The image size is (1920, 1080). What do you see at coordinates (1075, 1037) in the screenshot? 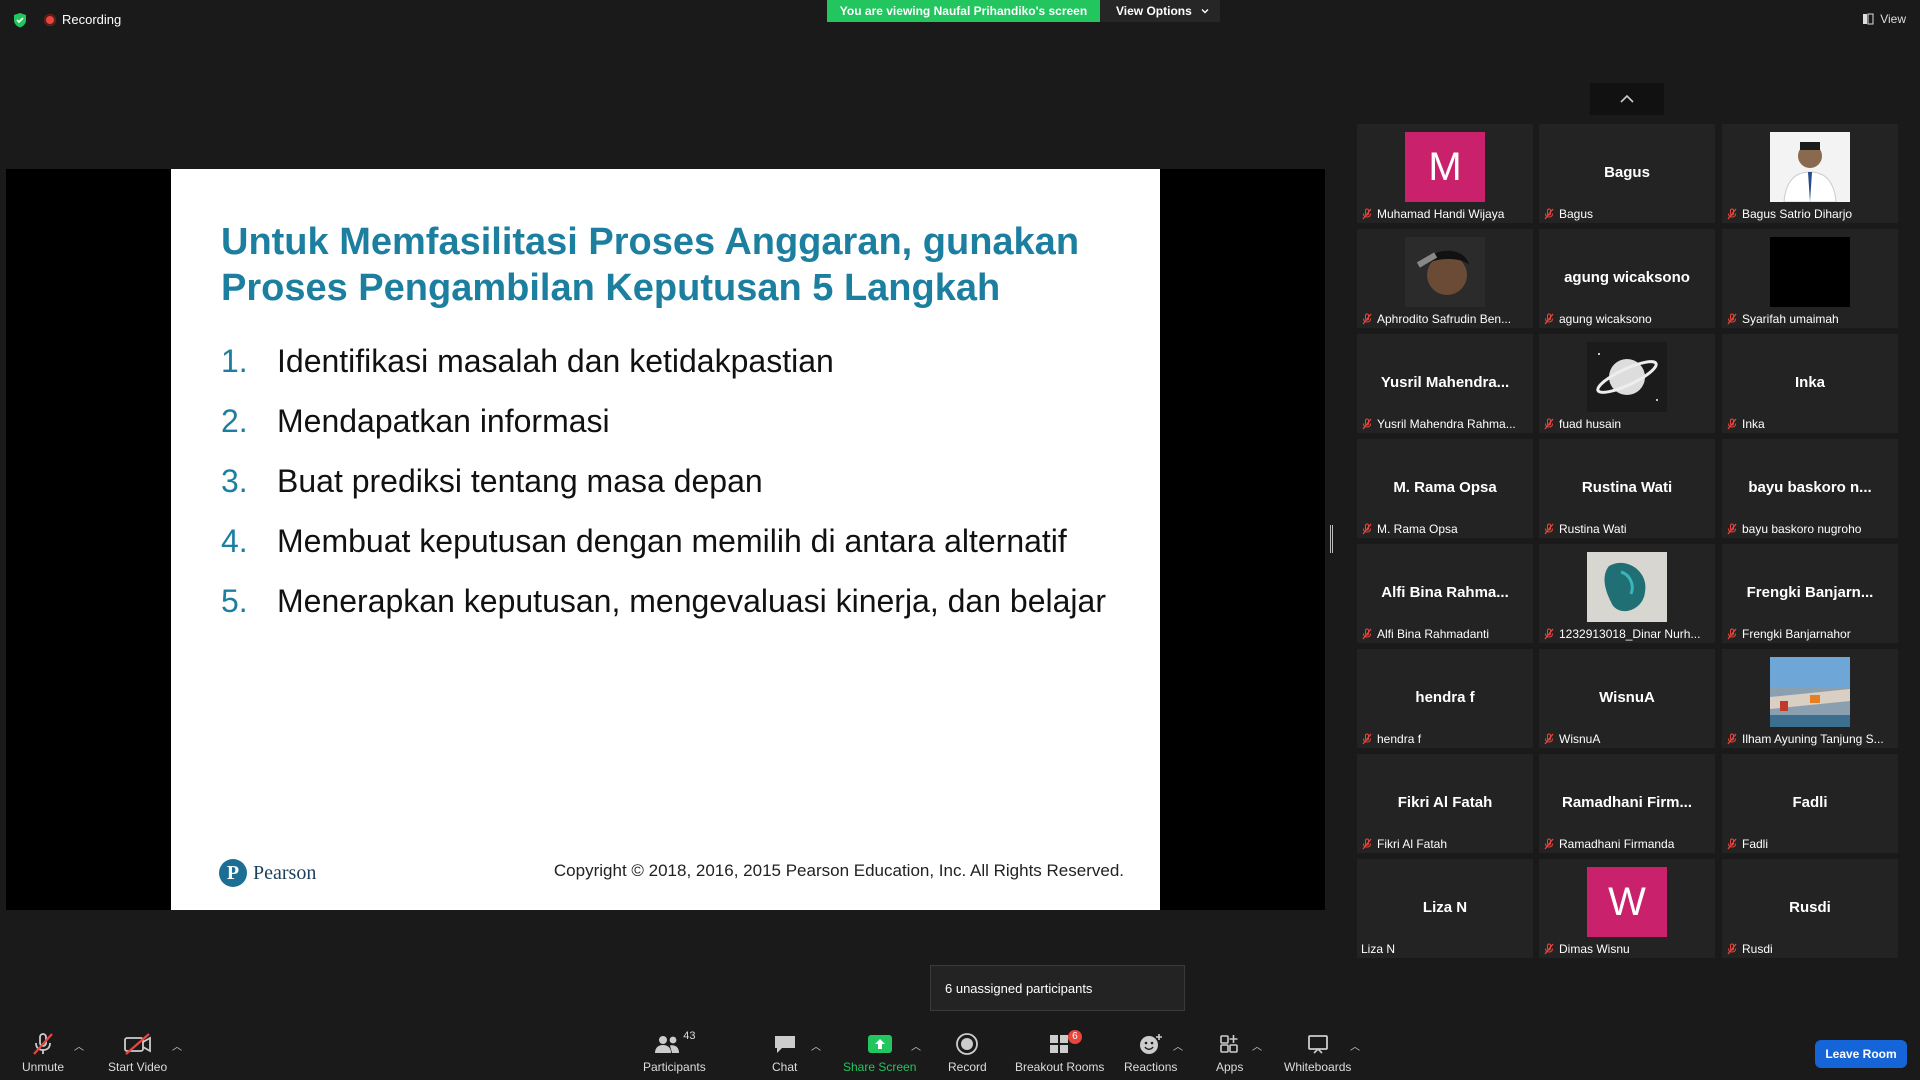
I see `breakout-rooms-badge: 6` at bounding box center [1075, 1037].